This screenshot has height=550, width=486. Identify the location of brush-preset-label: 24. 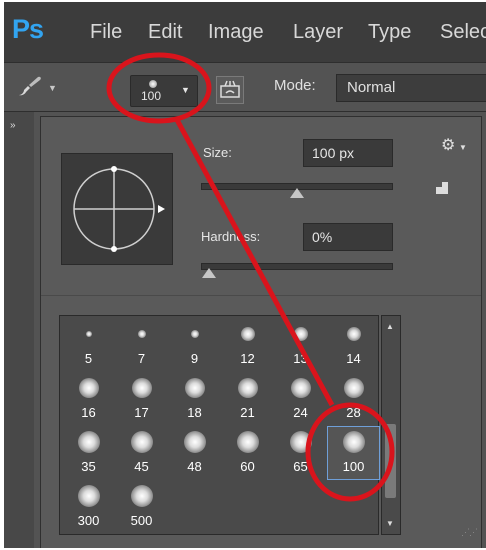
(300, 412).